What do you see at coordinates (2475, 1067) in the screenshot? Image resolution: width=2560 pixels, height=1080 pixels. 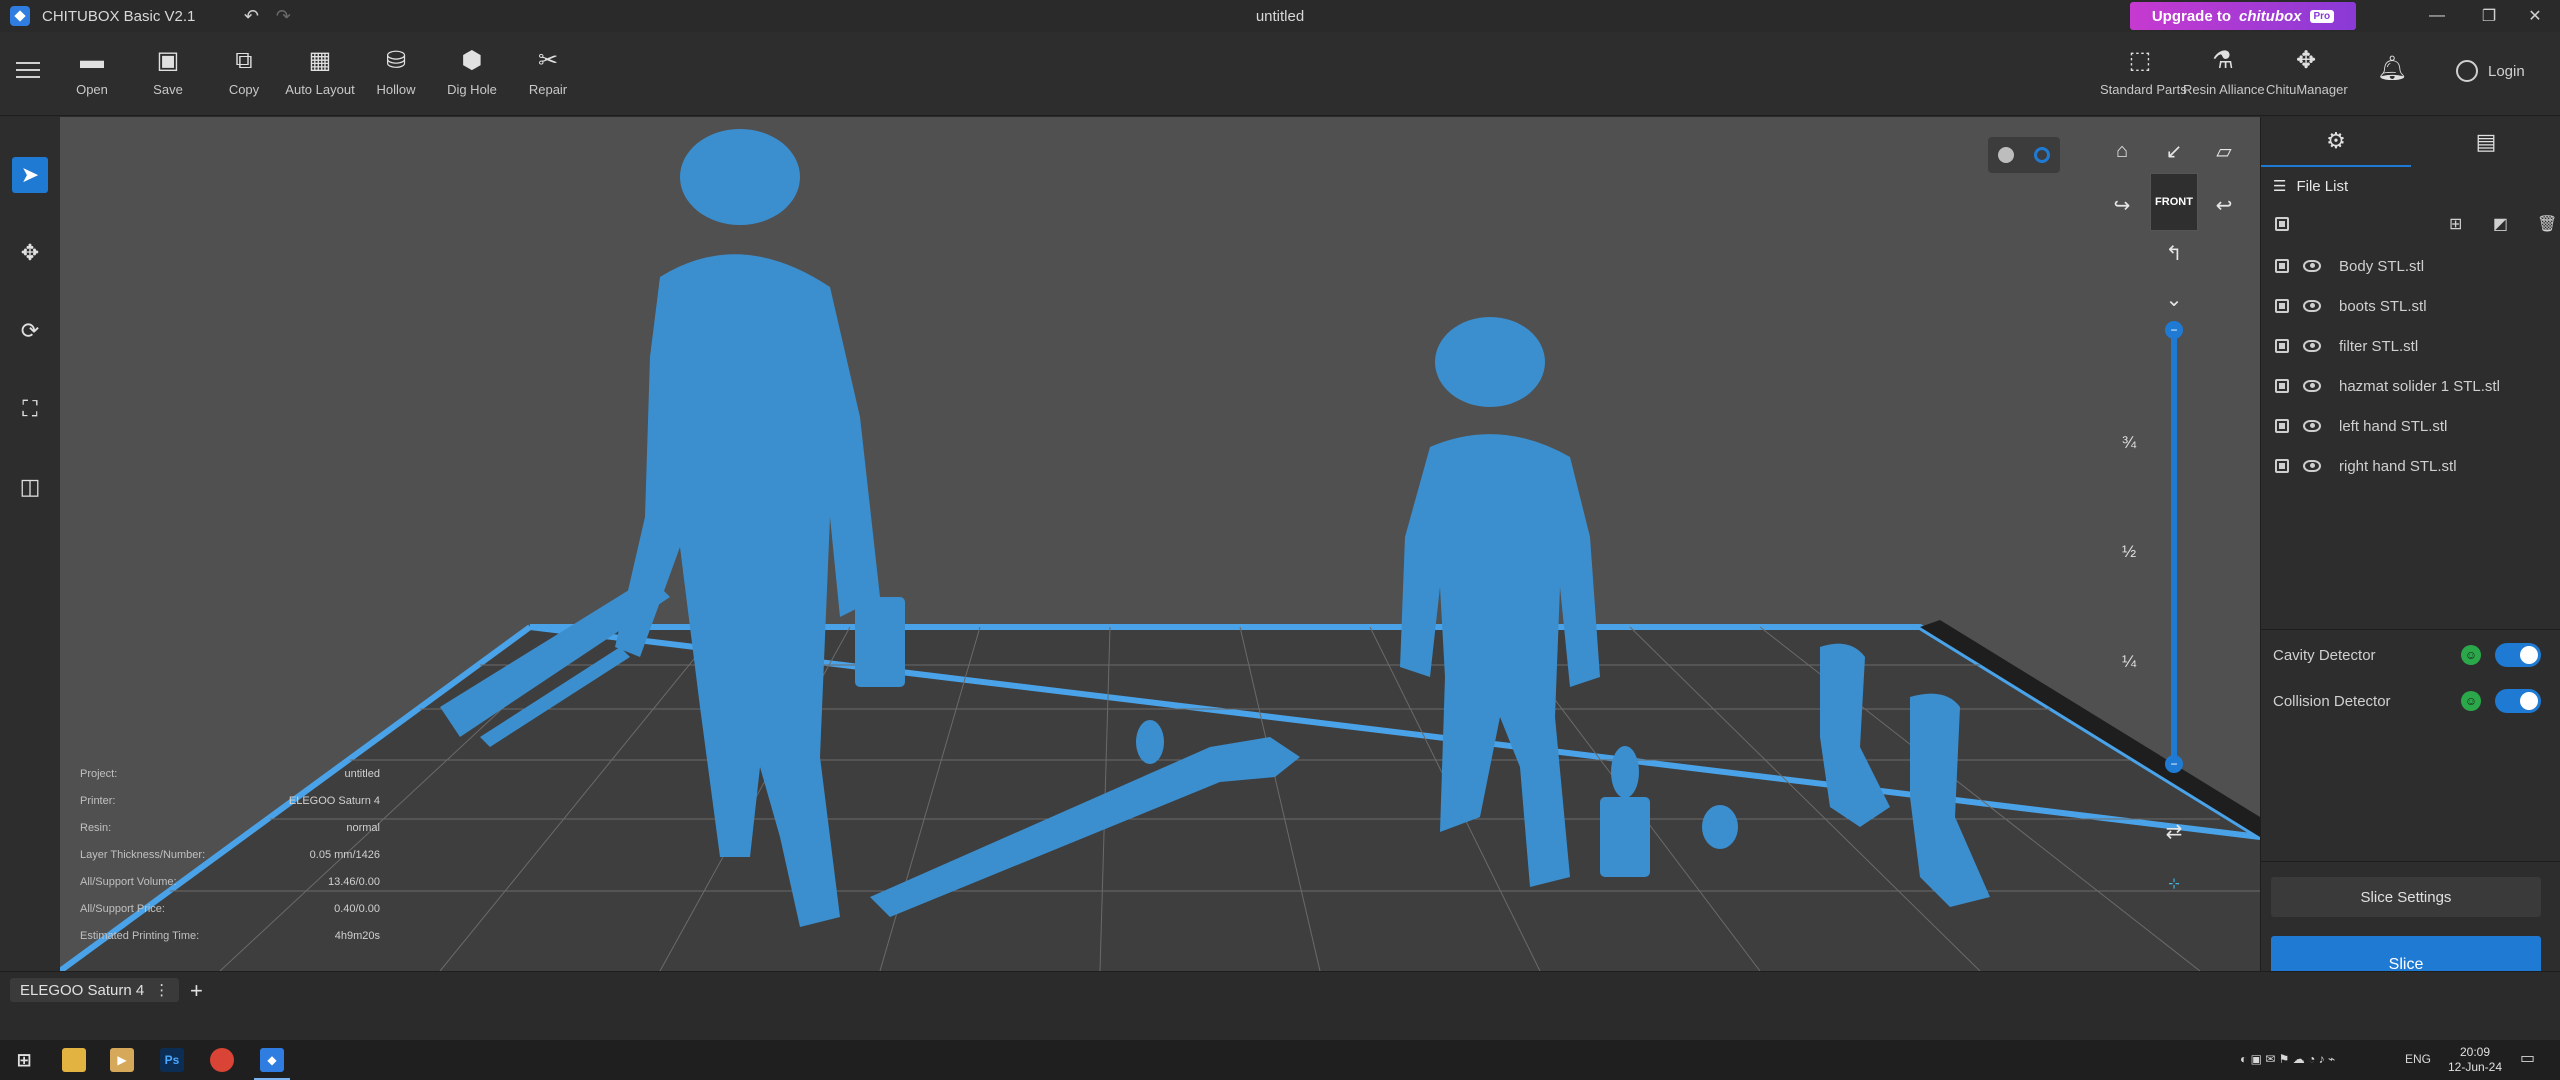 I see `clock-date: 12-Jun-24` at bounding box center [2475, 1067].